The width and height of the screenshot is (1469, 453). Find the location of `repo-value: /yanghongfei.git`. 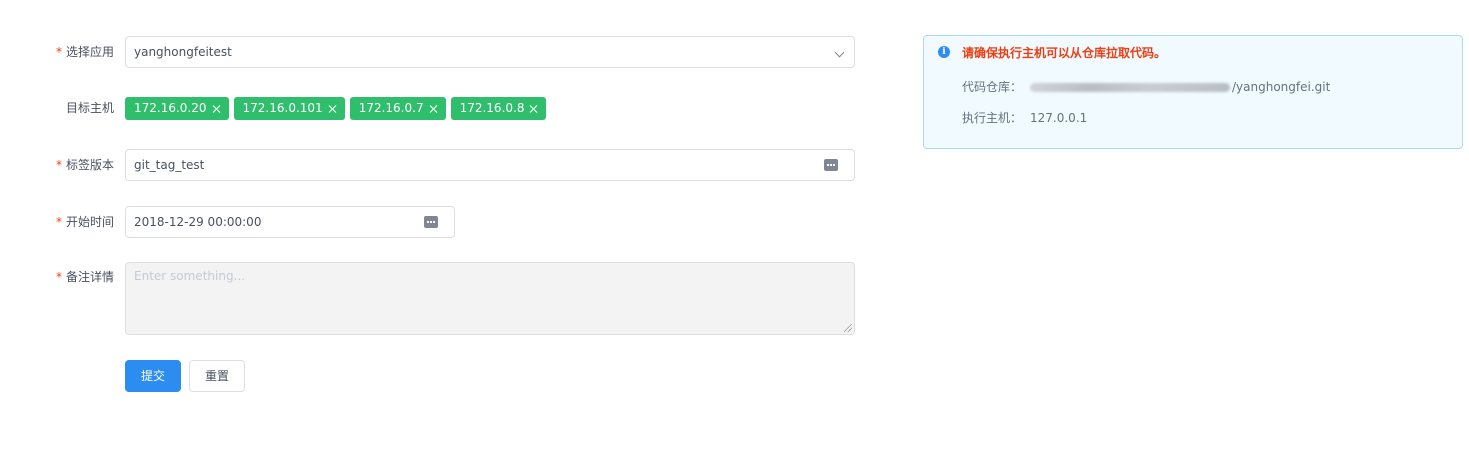

repo-value: /yanghongfei.git is located at coordinates (1281, 87).